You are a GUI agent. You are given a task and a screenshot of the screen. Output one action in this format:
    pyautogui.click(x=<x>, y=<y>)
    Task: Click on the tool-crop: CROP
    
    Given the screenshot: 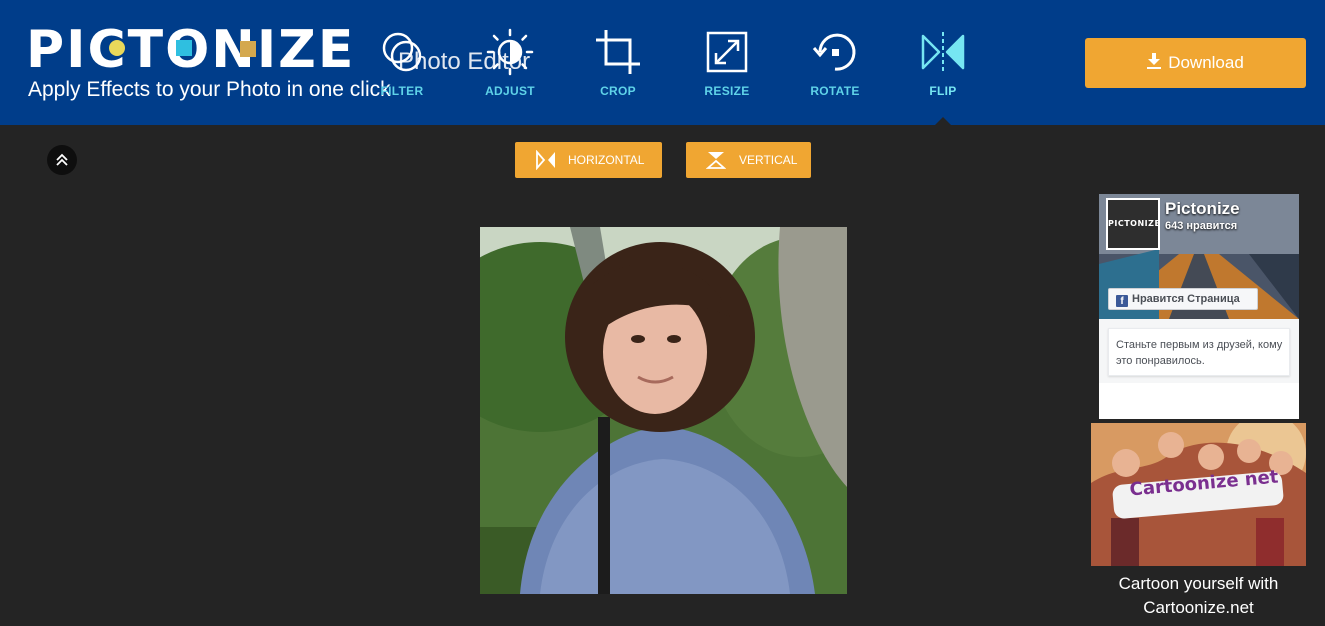 What is the action you would take?
    pyautogui.click(x=618, y=63)
    